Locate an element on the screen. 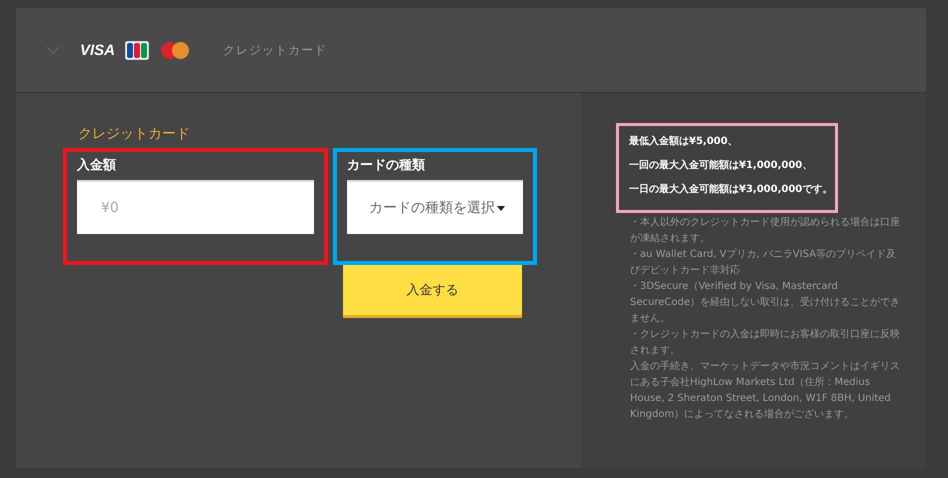 Image resolution: width=948 pixels, height=478 pixels. limit-text: 一日の最大入金可能額は¥3,000,000です。 is located at coordinates (731, 189).